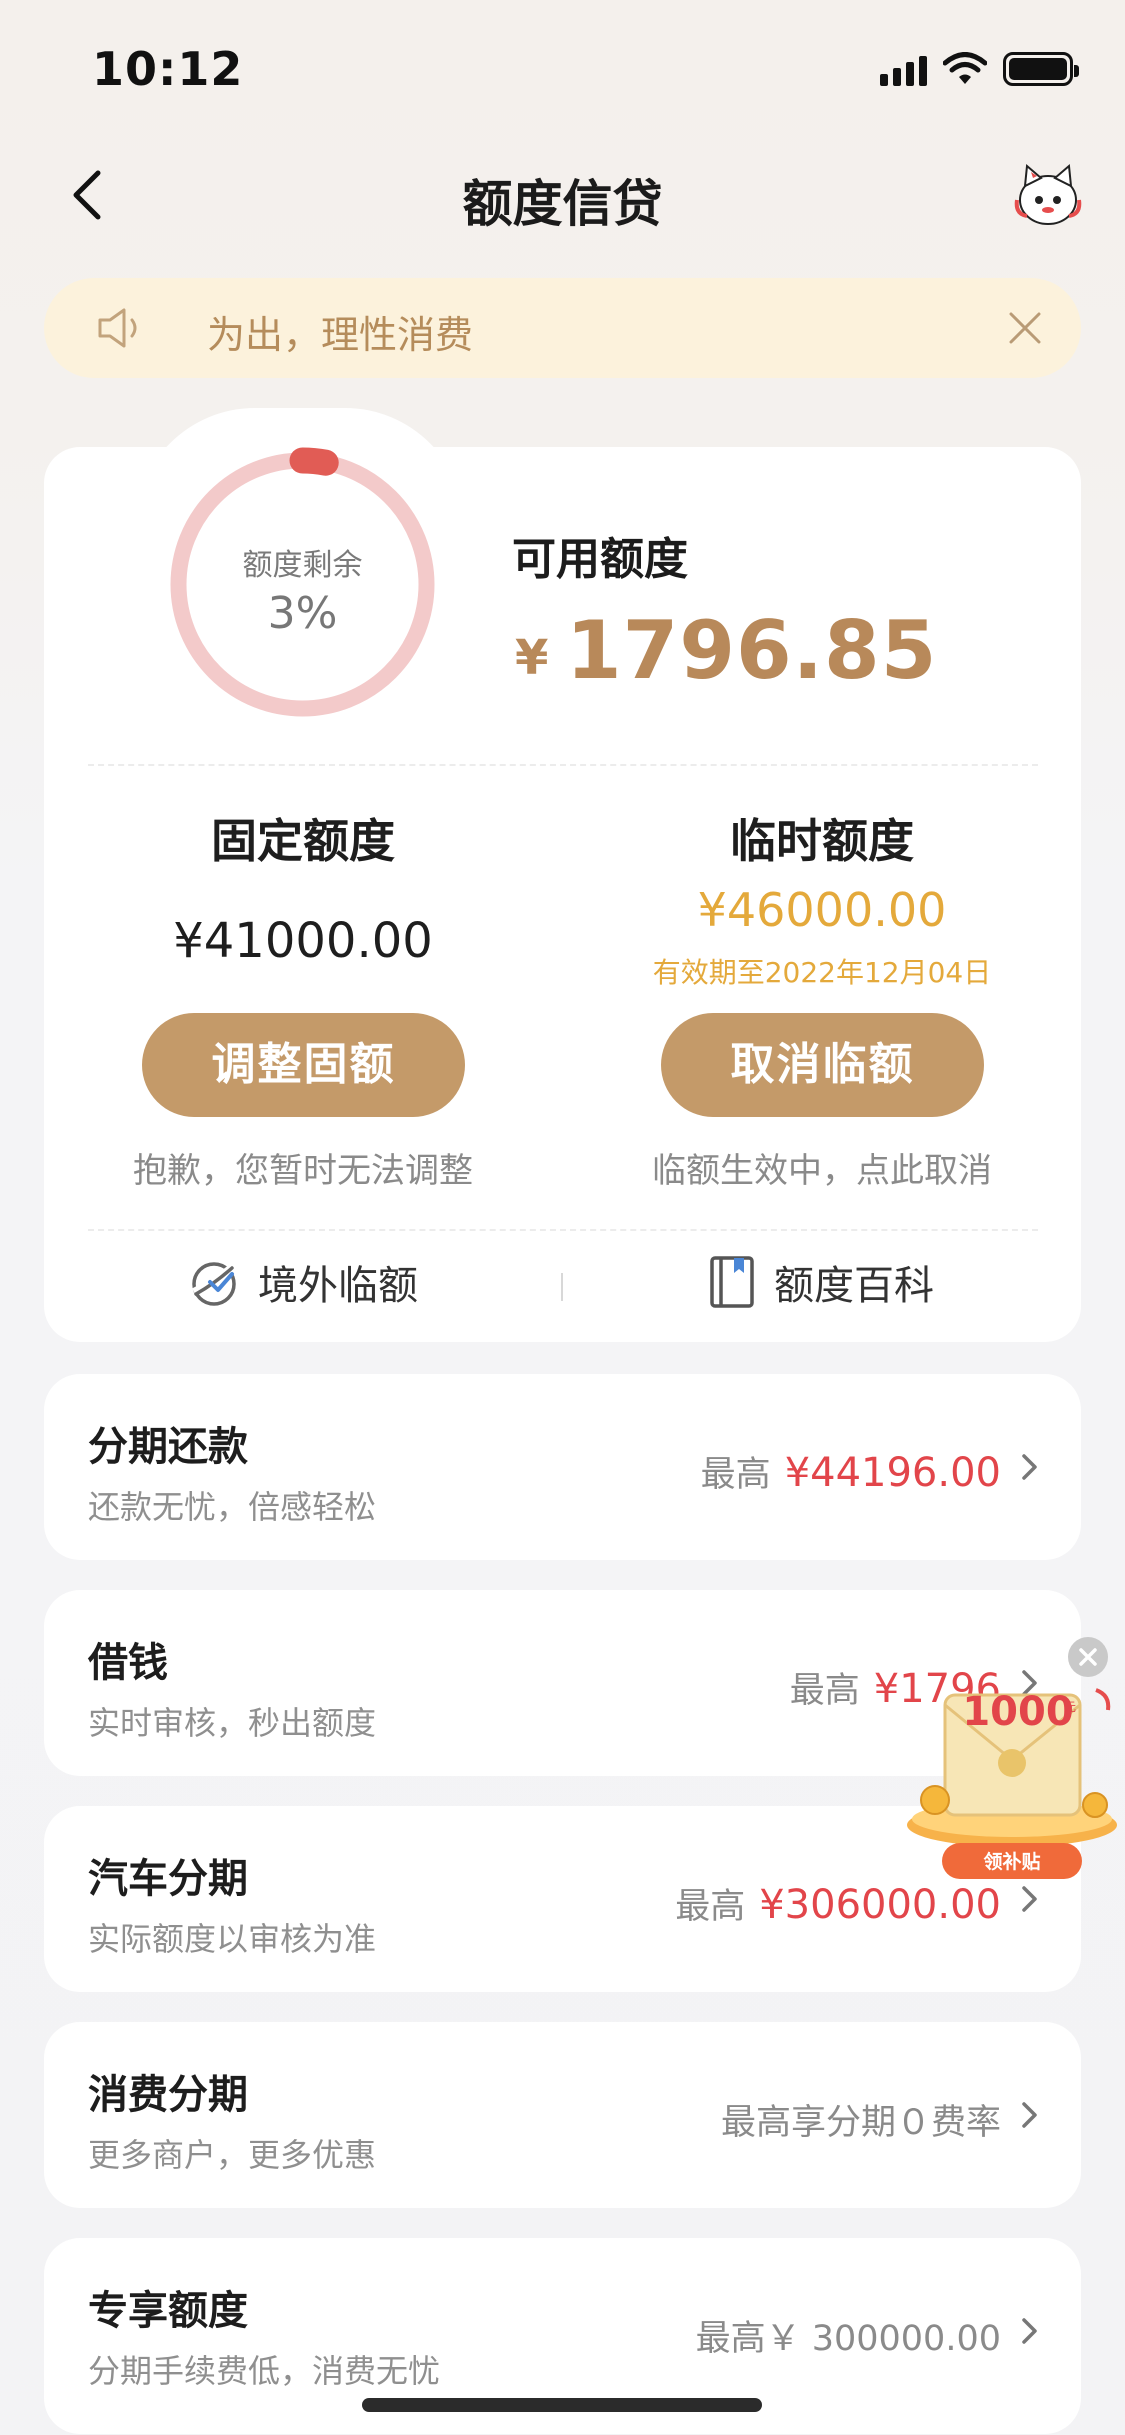  Describe the element at coordinates (303, 1065) in the screenshot. I see `adjust-fixed-button: 调整固额` at that location.